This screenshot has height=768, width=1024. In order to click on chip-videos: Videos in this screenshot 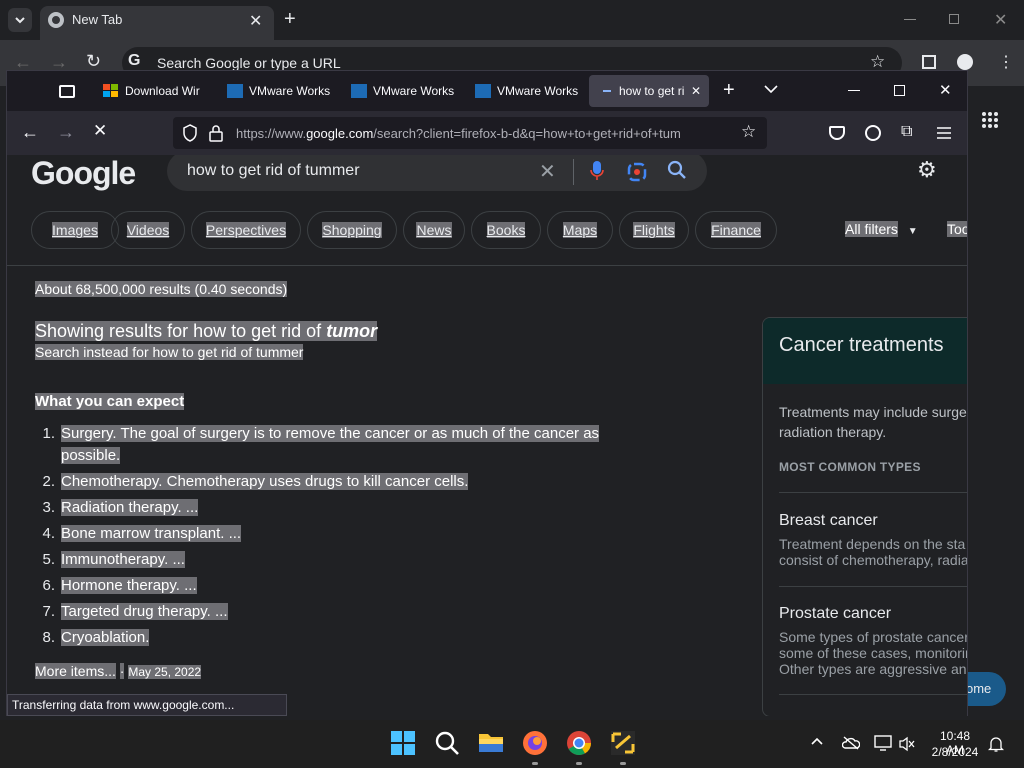, I will do `click(148, 230)`.